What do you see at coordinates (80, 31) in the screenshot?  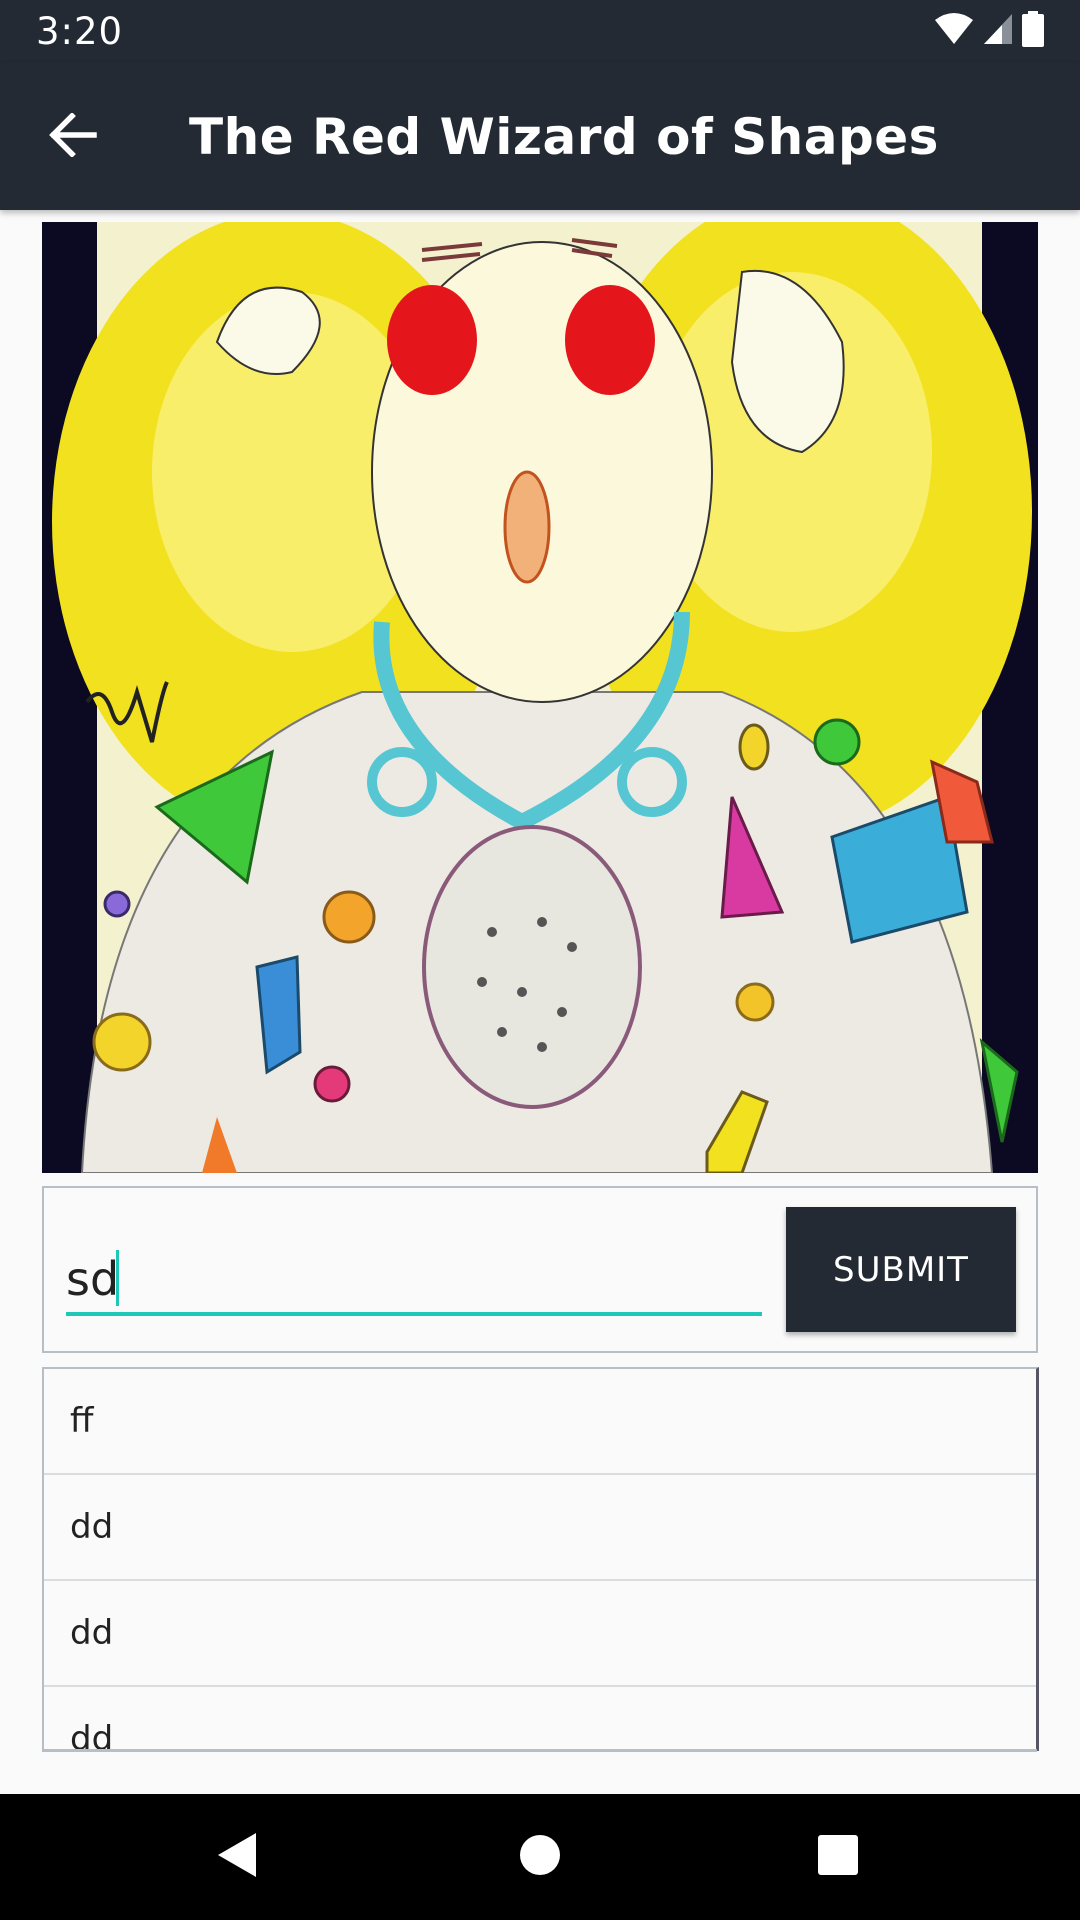 I see `status-time: 3:20` at bounding box center [80, 31].